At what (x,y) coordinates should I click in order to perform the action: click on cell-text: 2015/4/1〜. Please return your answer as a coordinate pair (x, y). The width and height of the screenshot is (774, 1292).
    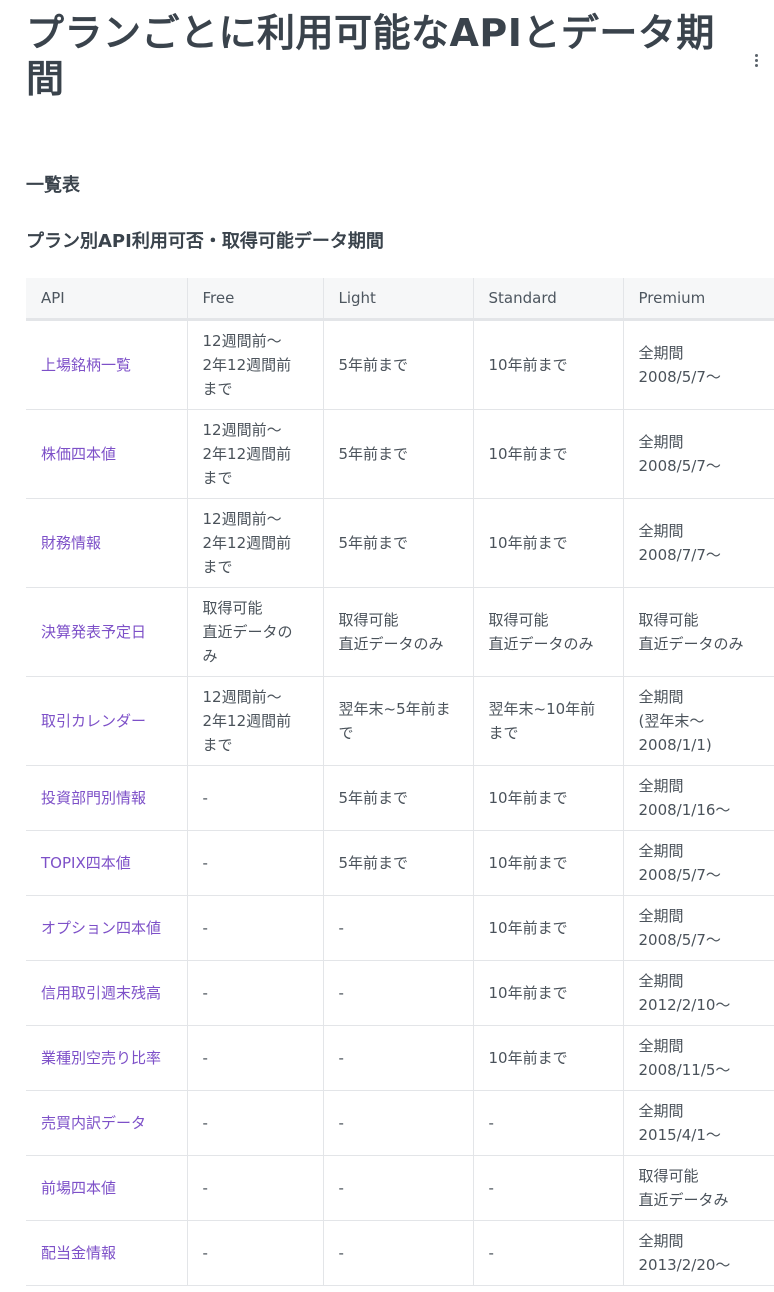
    Looking at the image, I should click on (679, 1135).